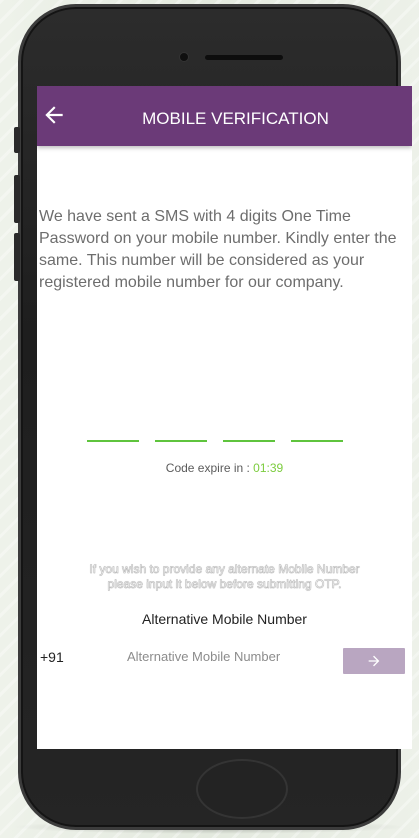  I want to click on submit-alternate-button, so click(374, 661).